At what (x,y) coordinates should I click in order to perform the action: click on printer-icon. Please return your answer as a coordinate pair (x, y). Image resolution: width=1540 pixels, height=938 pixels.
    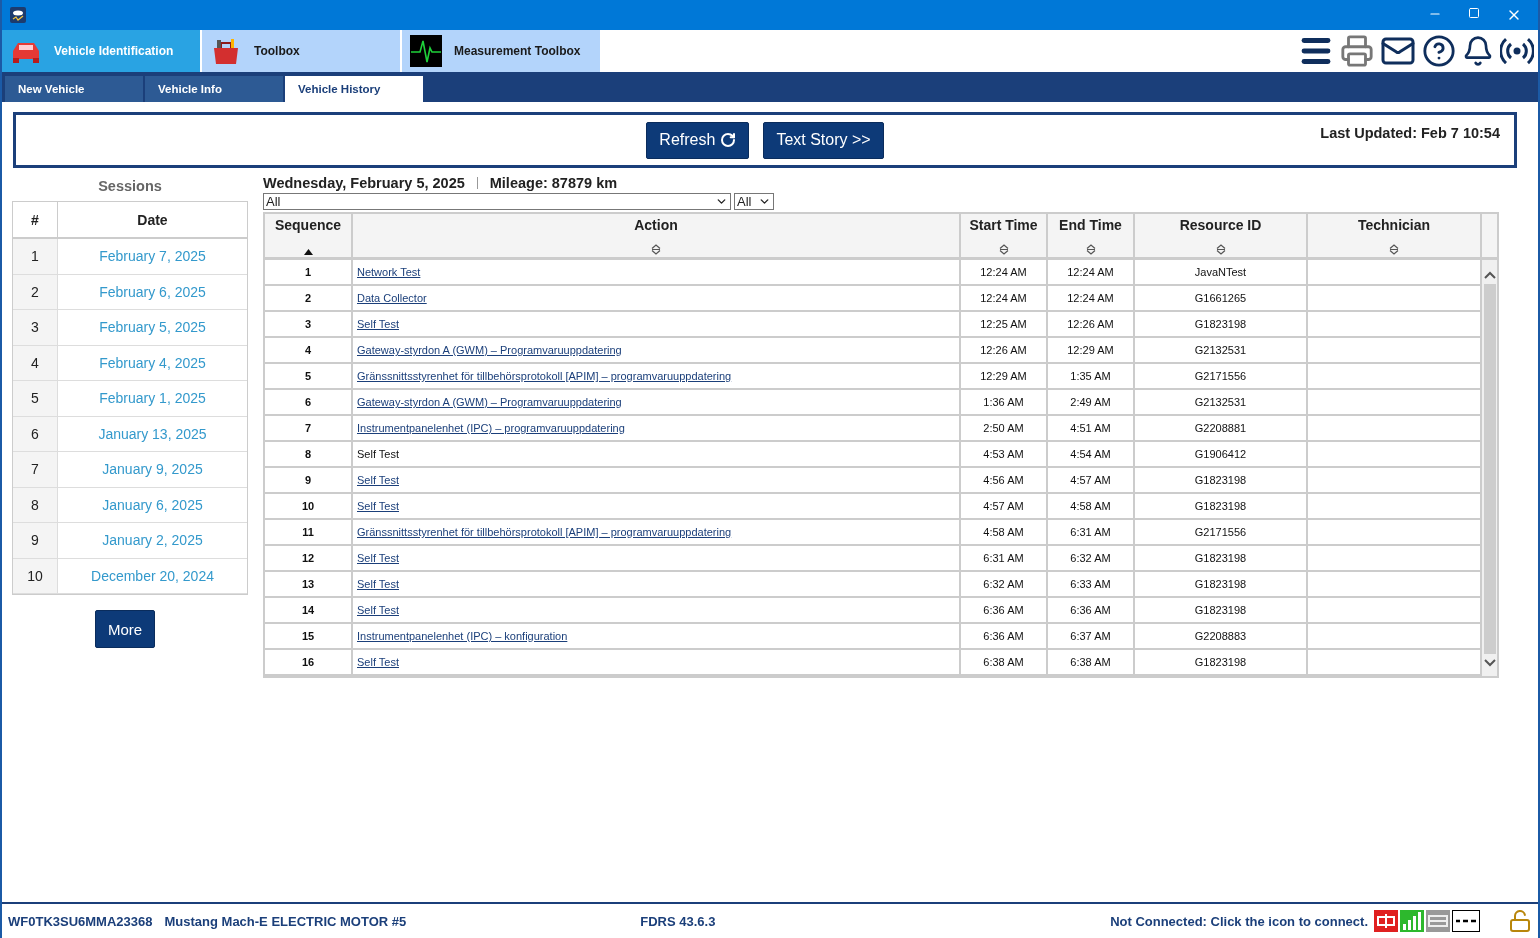
    Looking at the image, I should click on (1357, 51).